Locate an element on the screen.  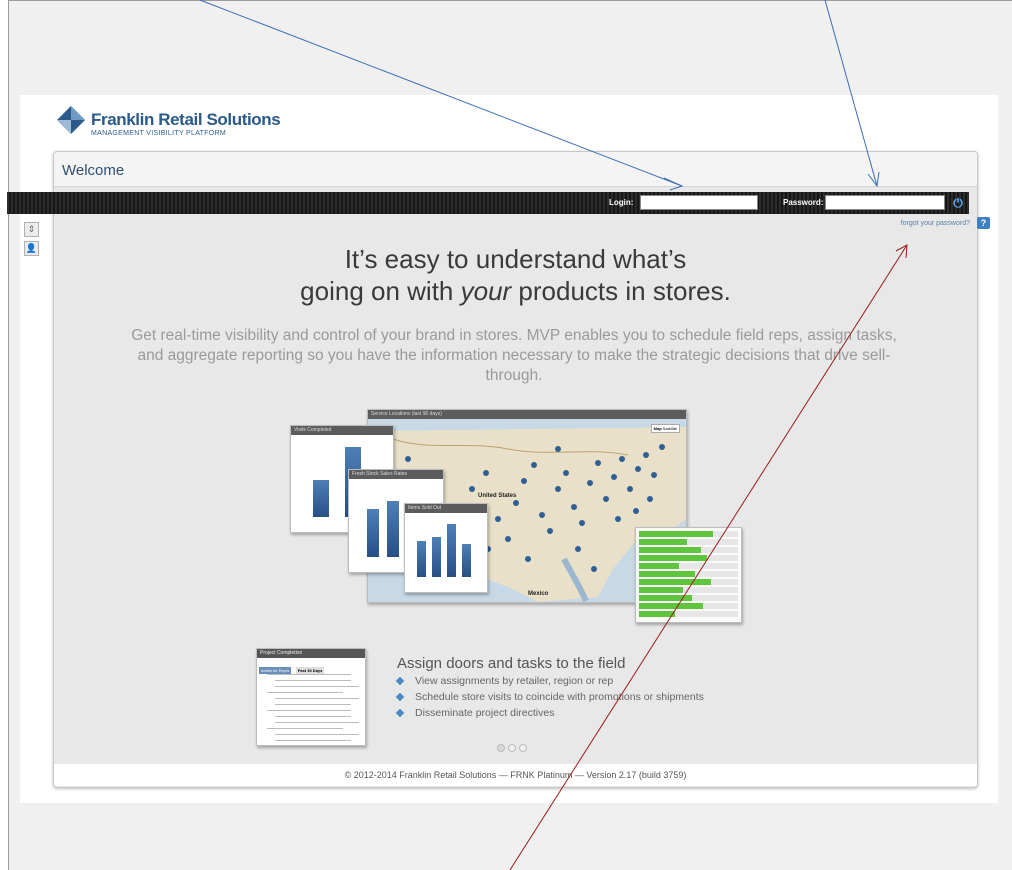
card-header: Welcome is located at coordinates (515, 169).